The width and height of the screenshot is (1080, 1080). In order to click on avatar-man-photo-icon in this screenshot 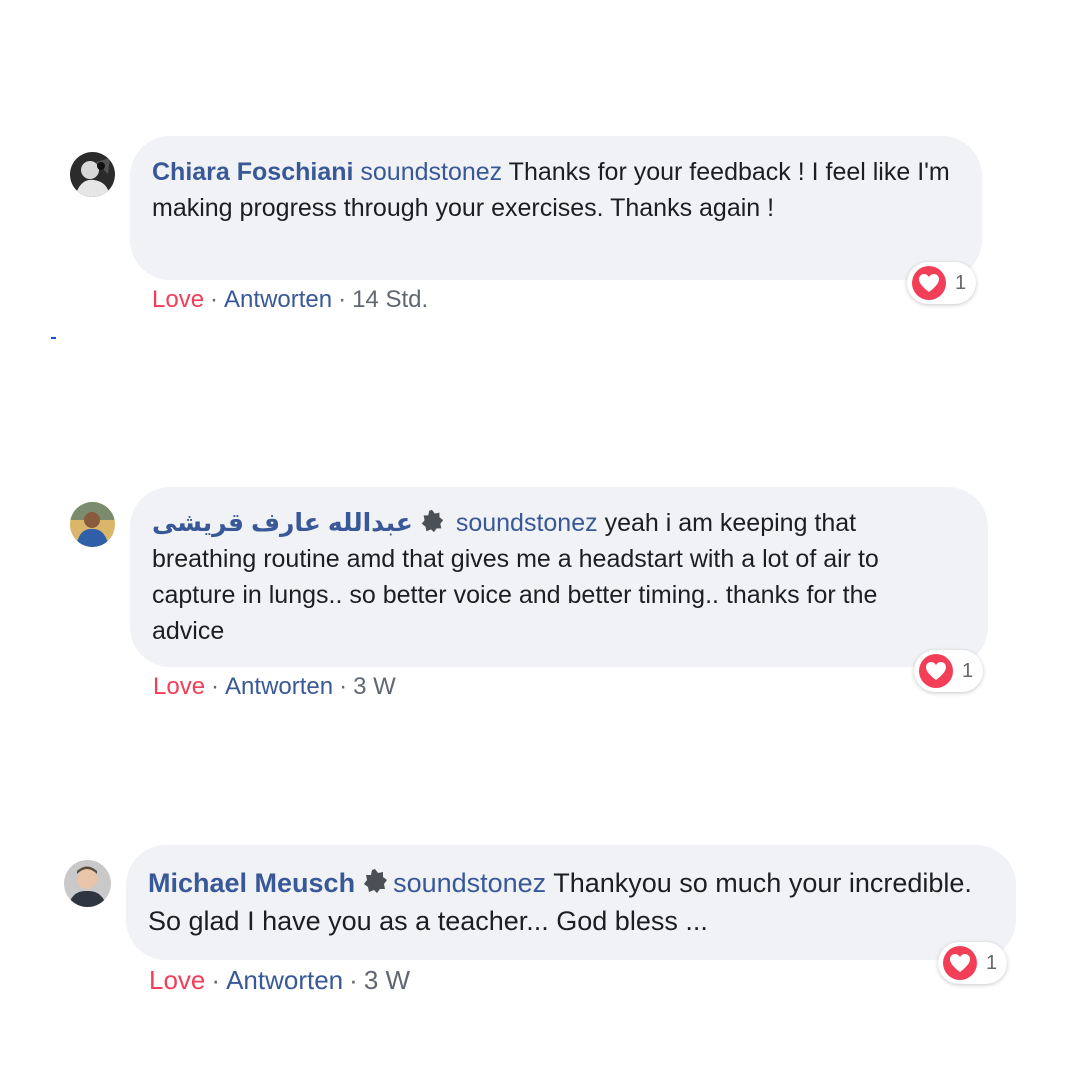, I will do `click(87, 883)`.